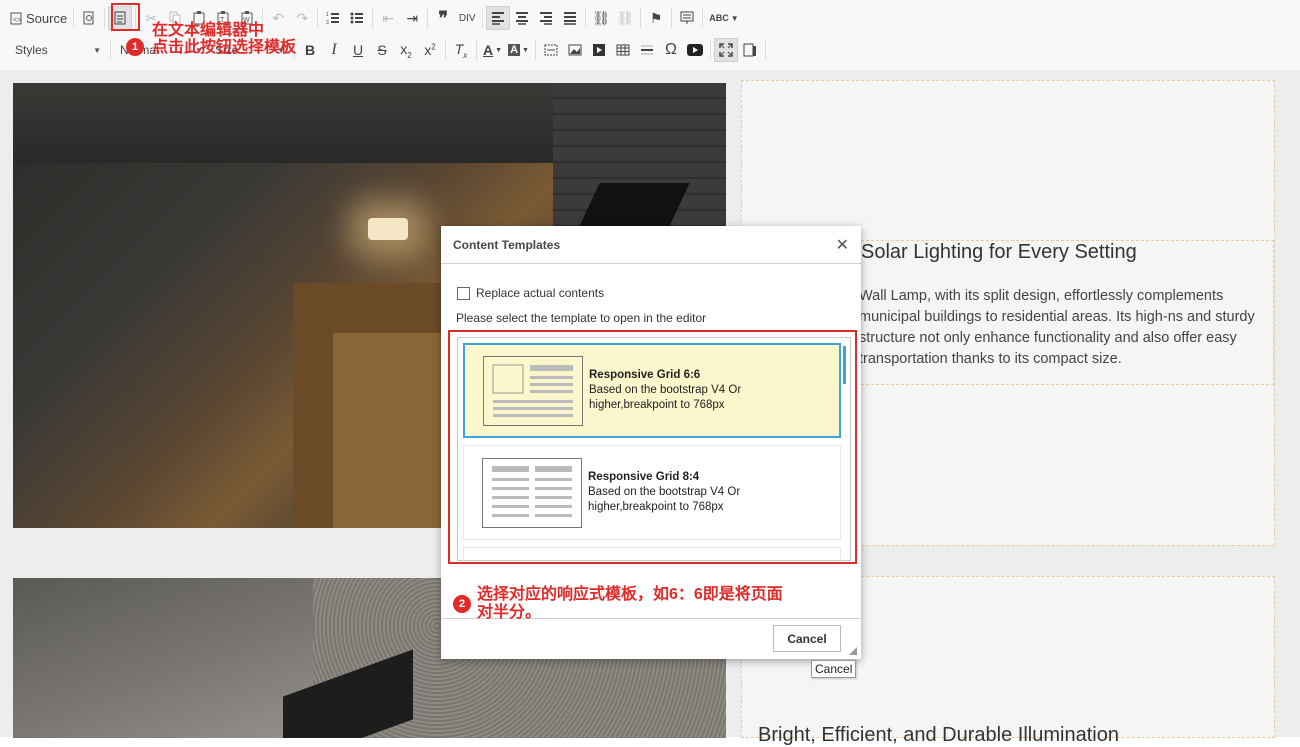  I want to click on annotation-text-1-line-2: 点击此按钮选择模板, so click(224, 47).